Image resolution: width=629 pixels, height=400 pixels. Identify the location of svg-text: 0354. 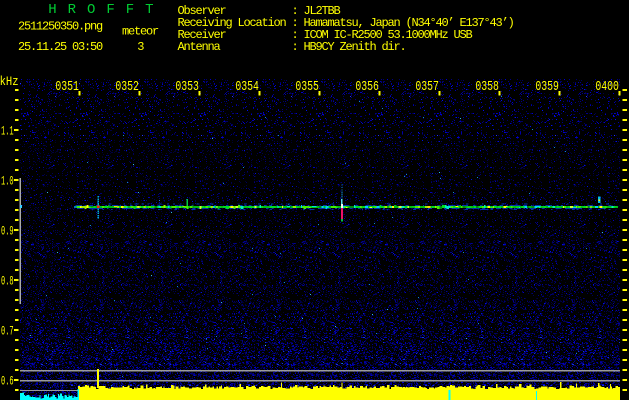
(247, 86).